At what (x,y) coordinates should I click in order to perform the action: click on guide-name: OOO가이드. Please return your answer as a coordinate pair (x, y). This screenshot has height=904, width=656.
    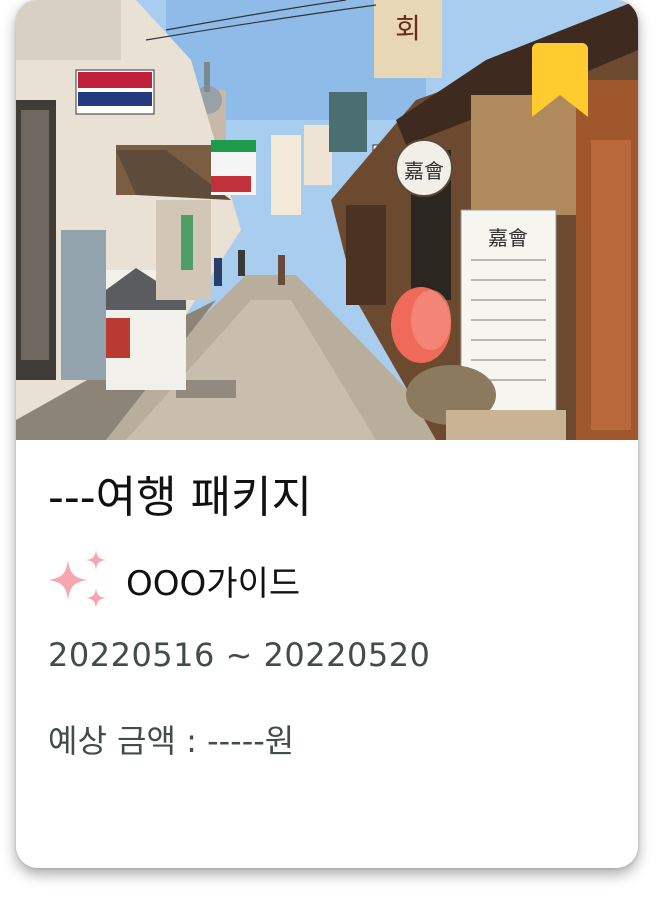
    Looking at the image, I should click on (213, 583).